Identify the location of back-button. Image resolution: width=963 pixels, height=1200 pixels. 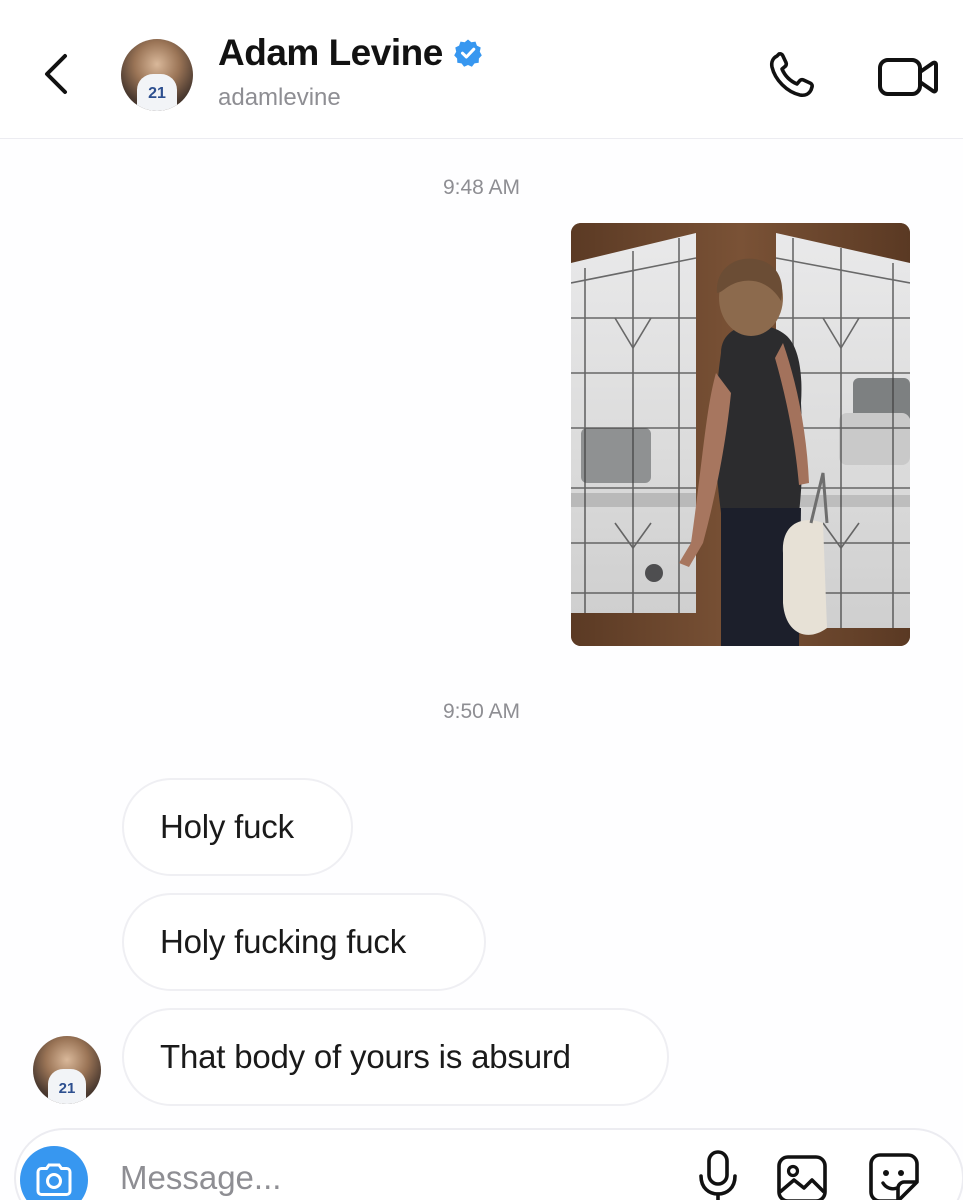
(56, 74).